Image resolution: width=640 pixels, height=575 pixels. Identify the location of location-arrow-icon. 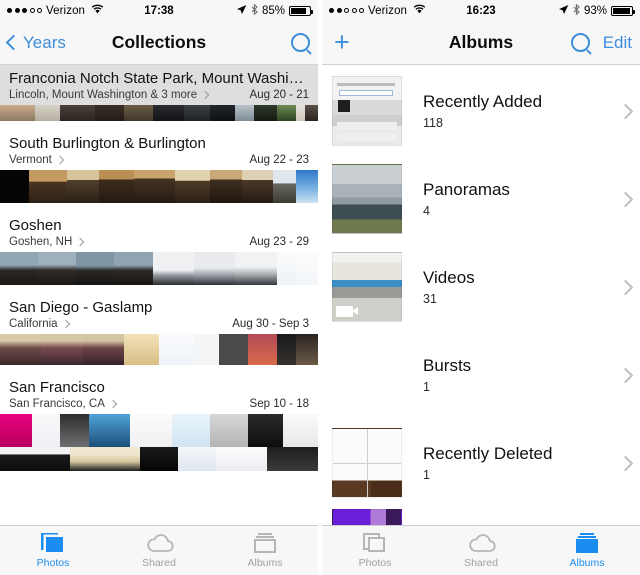
(563, 11).